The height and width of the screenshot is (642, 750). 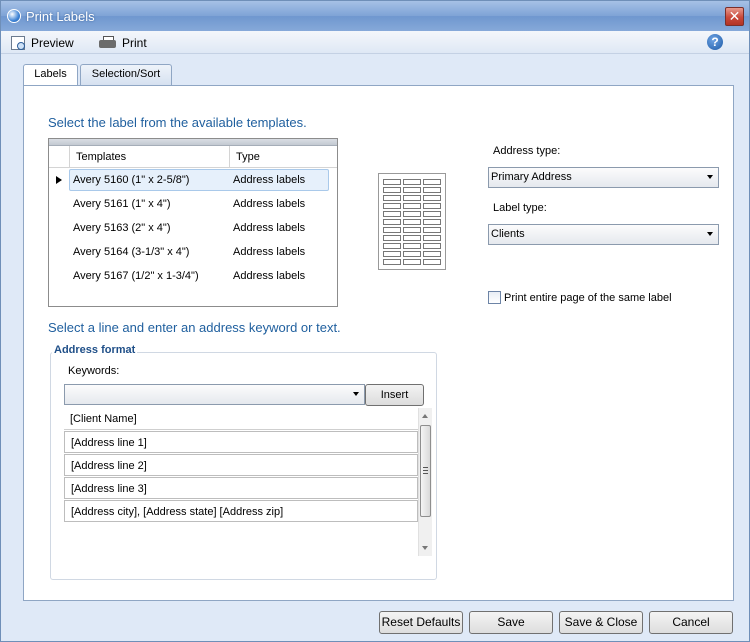 What do you see at coordinates (131, 180) in the screenshot?
I see `template-name: Avery 5160 (1" x 2-5/8")` at bounding box center [131, 180].